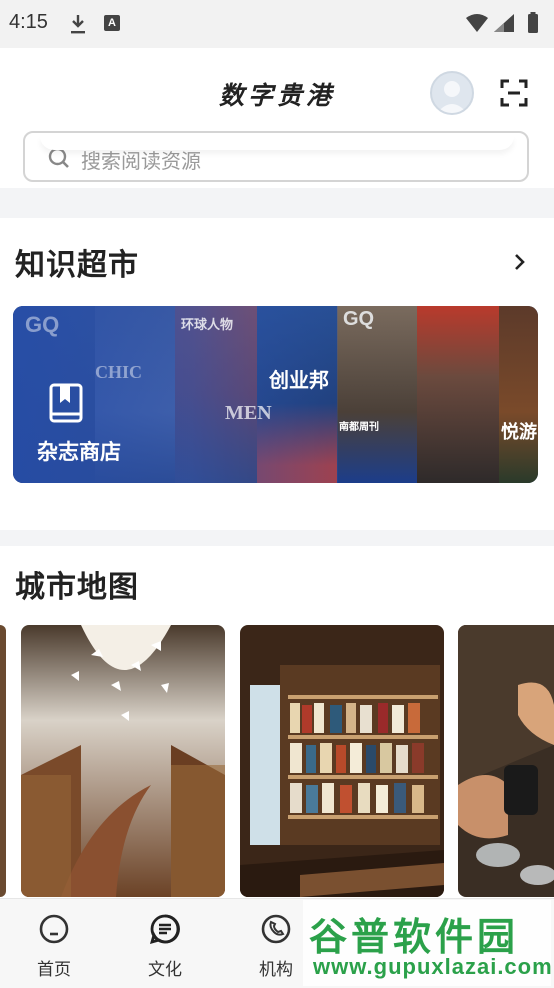 The width and height of the screenshot is (554, 988). I want to click on bookstore-photo, so click(342, 761).